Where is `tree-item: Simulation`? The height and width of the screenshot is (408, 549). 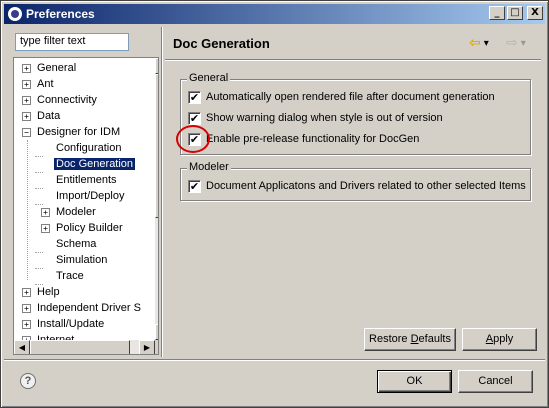
tree-item: Simulation is located at coordinates (72, 260).